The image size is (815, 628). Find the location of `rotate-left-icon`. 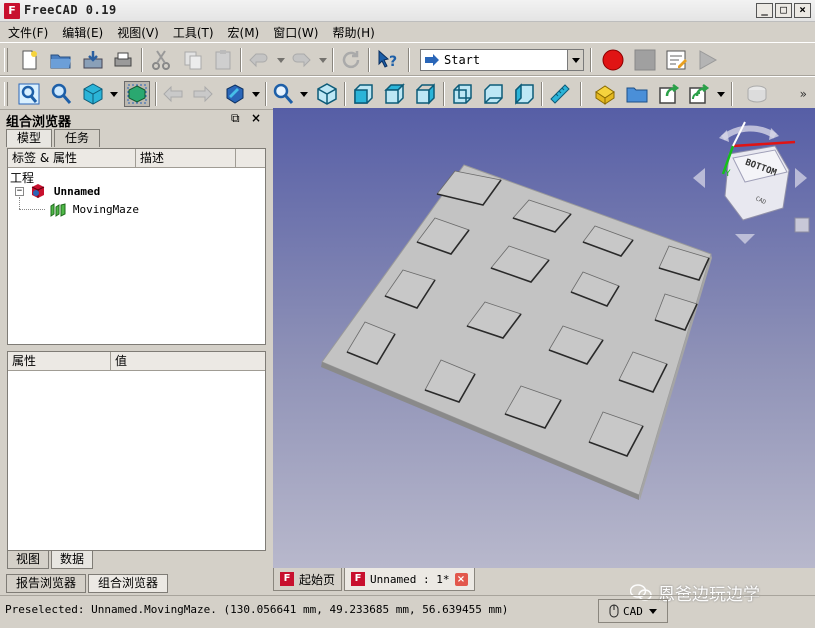

rotate-left-icon is located at coordinates (699, 178).